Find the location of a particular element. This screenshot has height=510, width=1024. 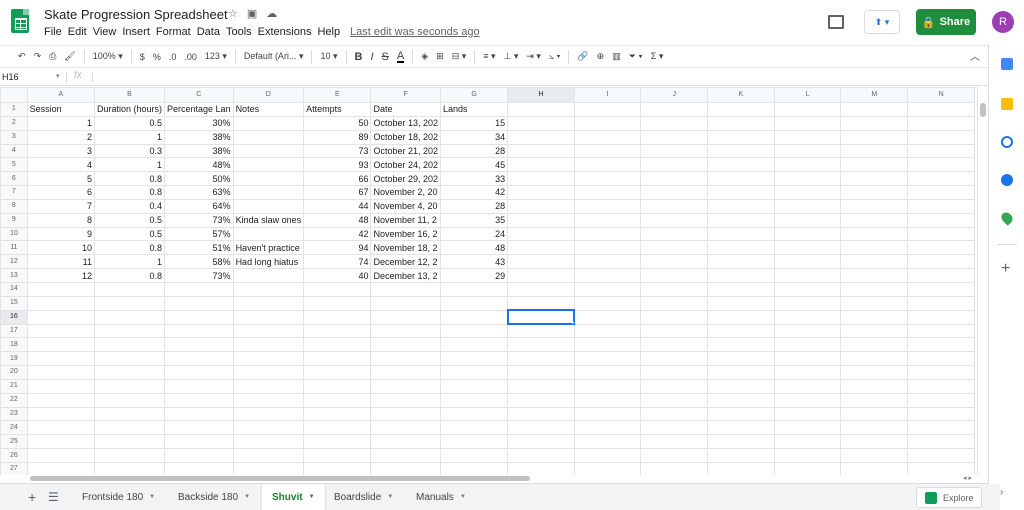

vertical-scroll-thumb is located at coordinates (983, 110).